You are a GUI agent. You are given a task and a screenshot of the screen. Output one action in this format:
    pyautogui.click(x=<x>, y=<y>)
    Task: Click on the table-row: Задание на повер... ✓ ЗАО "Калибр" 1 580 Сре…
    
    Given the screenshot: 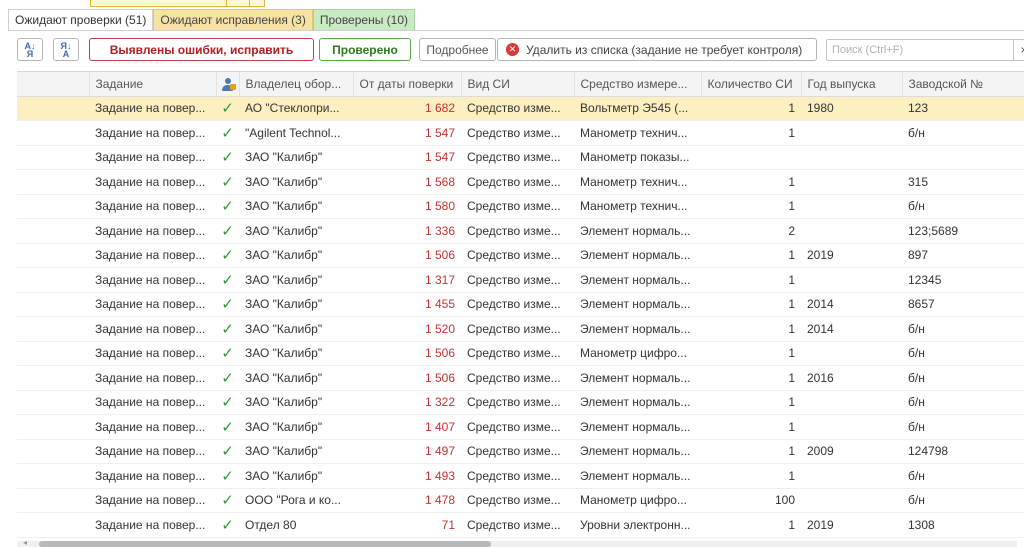 What is the action you would take?
    pyautogui.click(x=520, y=206)
    